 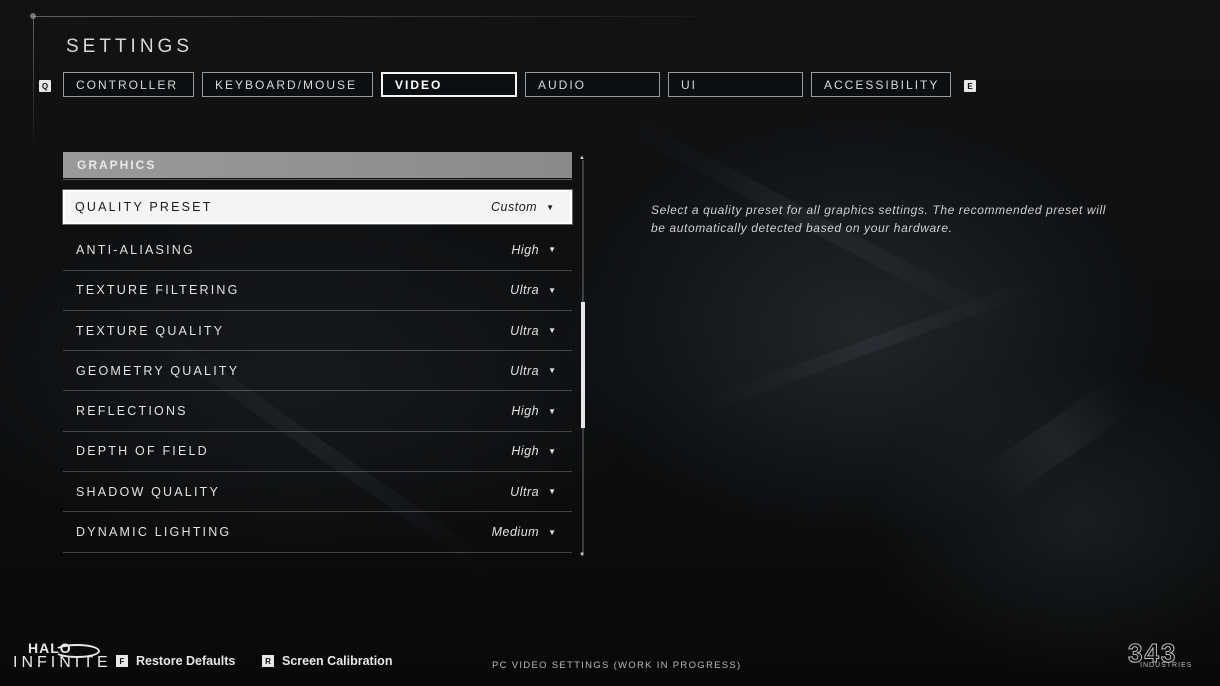 What do you see at coordinates (62, 662) in the screenshot?
I see `infinite-logo-text: INFINITE` at bounding box center [62, 662].